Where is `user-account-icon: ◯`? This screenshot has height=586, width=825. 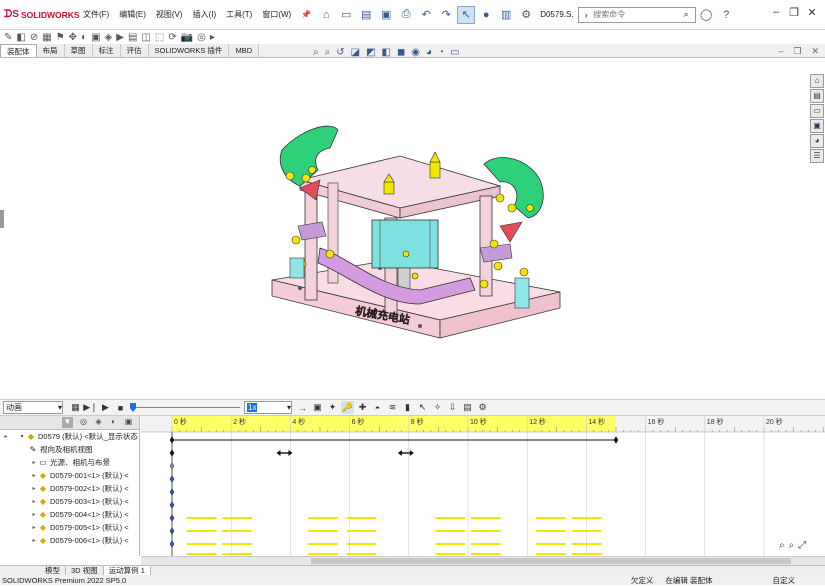 user-account-icon: ◯ is located at coordinates (706, 15).